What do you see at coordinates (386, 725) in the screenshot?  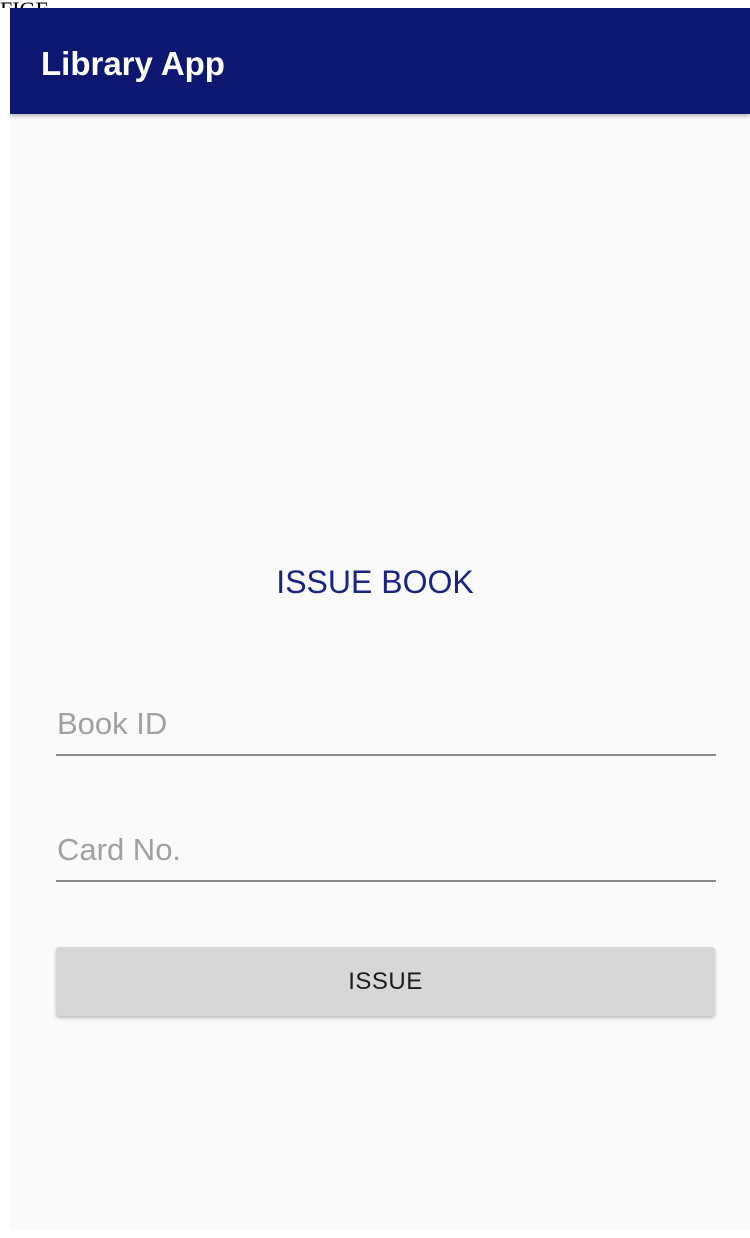 I see `book-id-input` at bounding box center [386, 725].